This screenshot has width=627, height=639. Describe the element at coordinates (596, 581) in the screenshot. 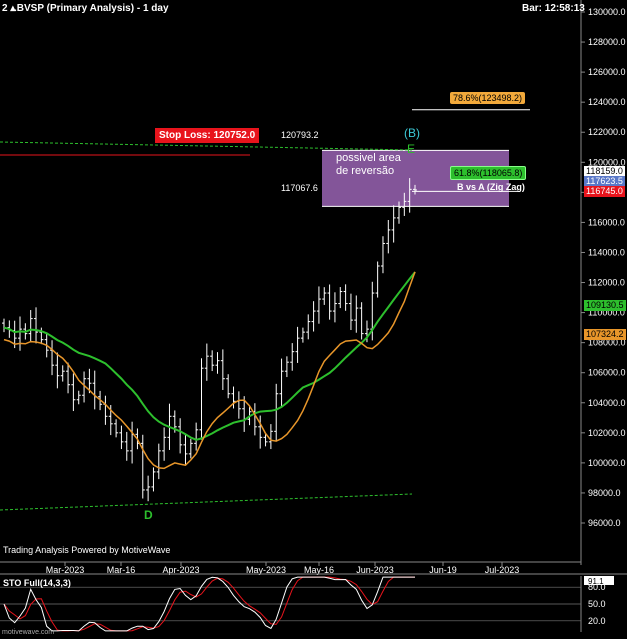

I see `stochastic-k-value: 91.1` at that location.